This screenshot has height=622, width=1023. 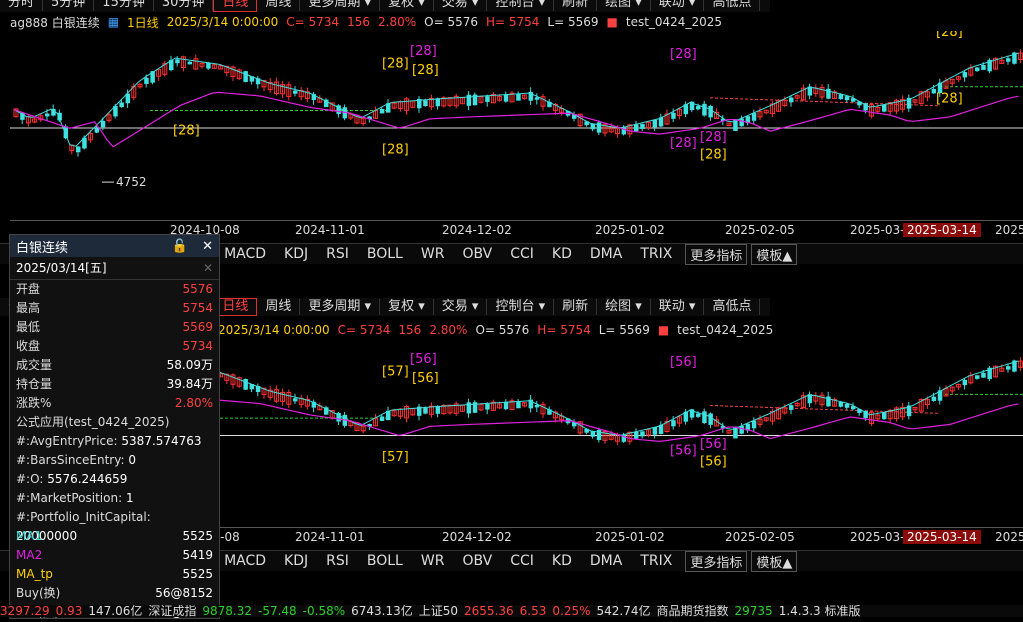 What do you see at coordinates (69, 498) in the screenshot?
I see `formula-label: #:MarketPosition:` at bounding box center [69, 498].